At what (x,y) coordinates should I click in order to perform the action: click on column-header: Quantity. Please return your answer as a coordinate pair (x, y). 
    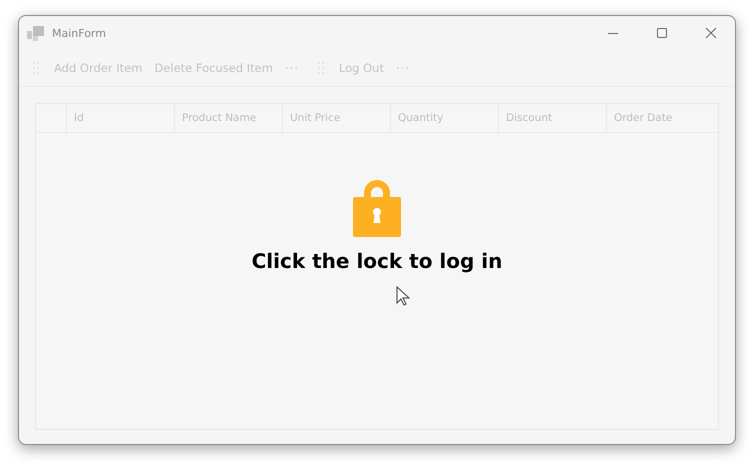
    Looking at the image, I should click on (445, 118).